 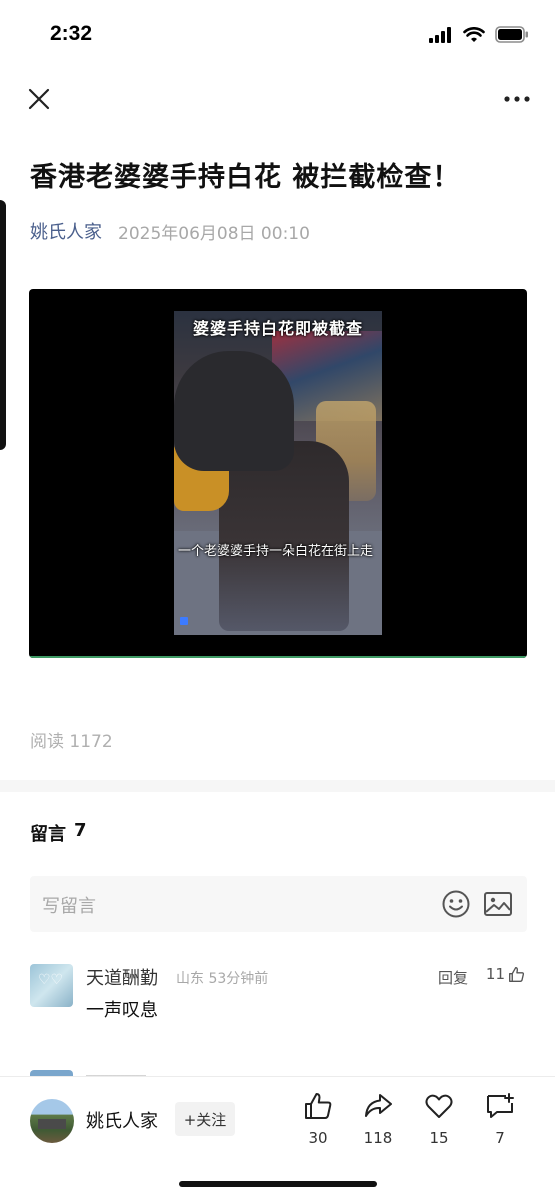 What do you see at coordinates (498, 904) in the screenshot?
I see `image-icon` at bounding box center [498, 904].